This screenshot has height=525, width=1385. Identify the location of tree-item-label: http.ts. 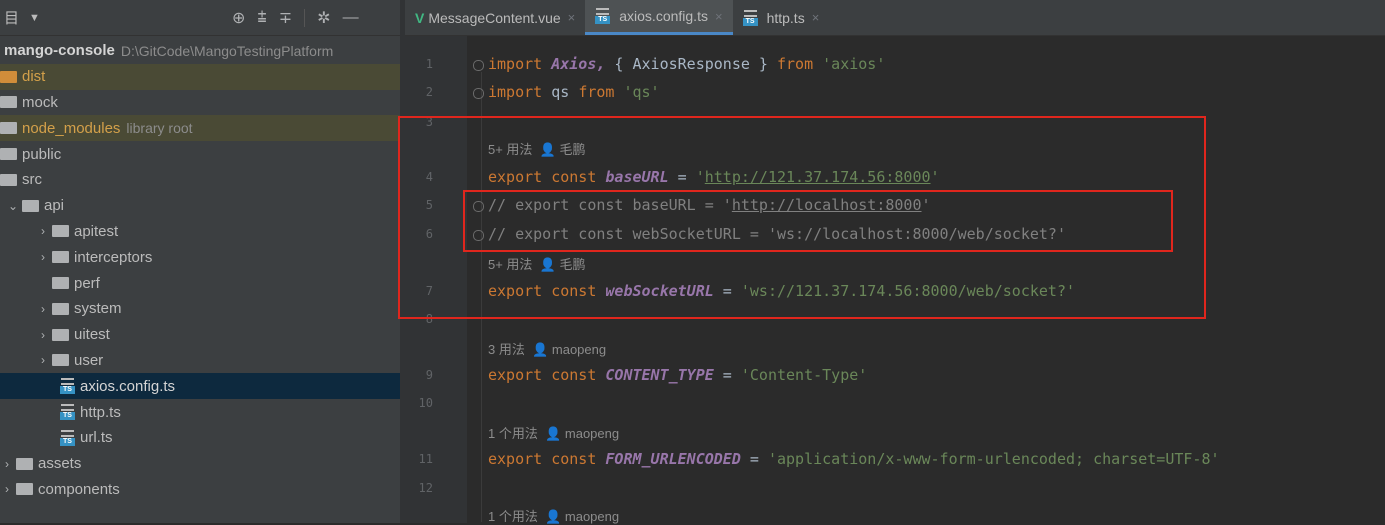
(100, 412).